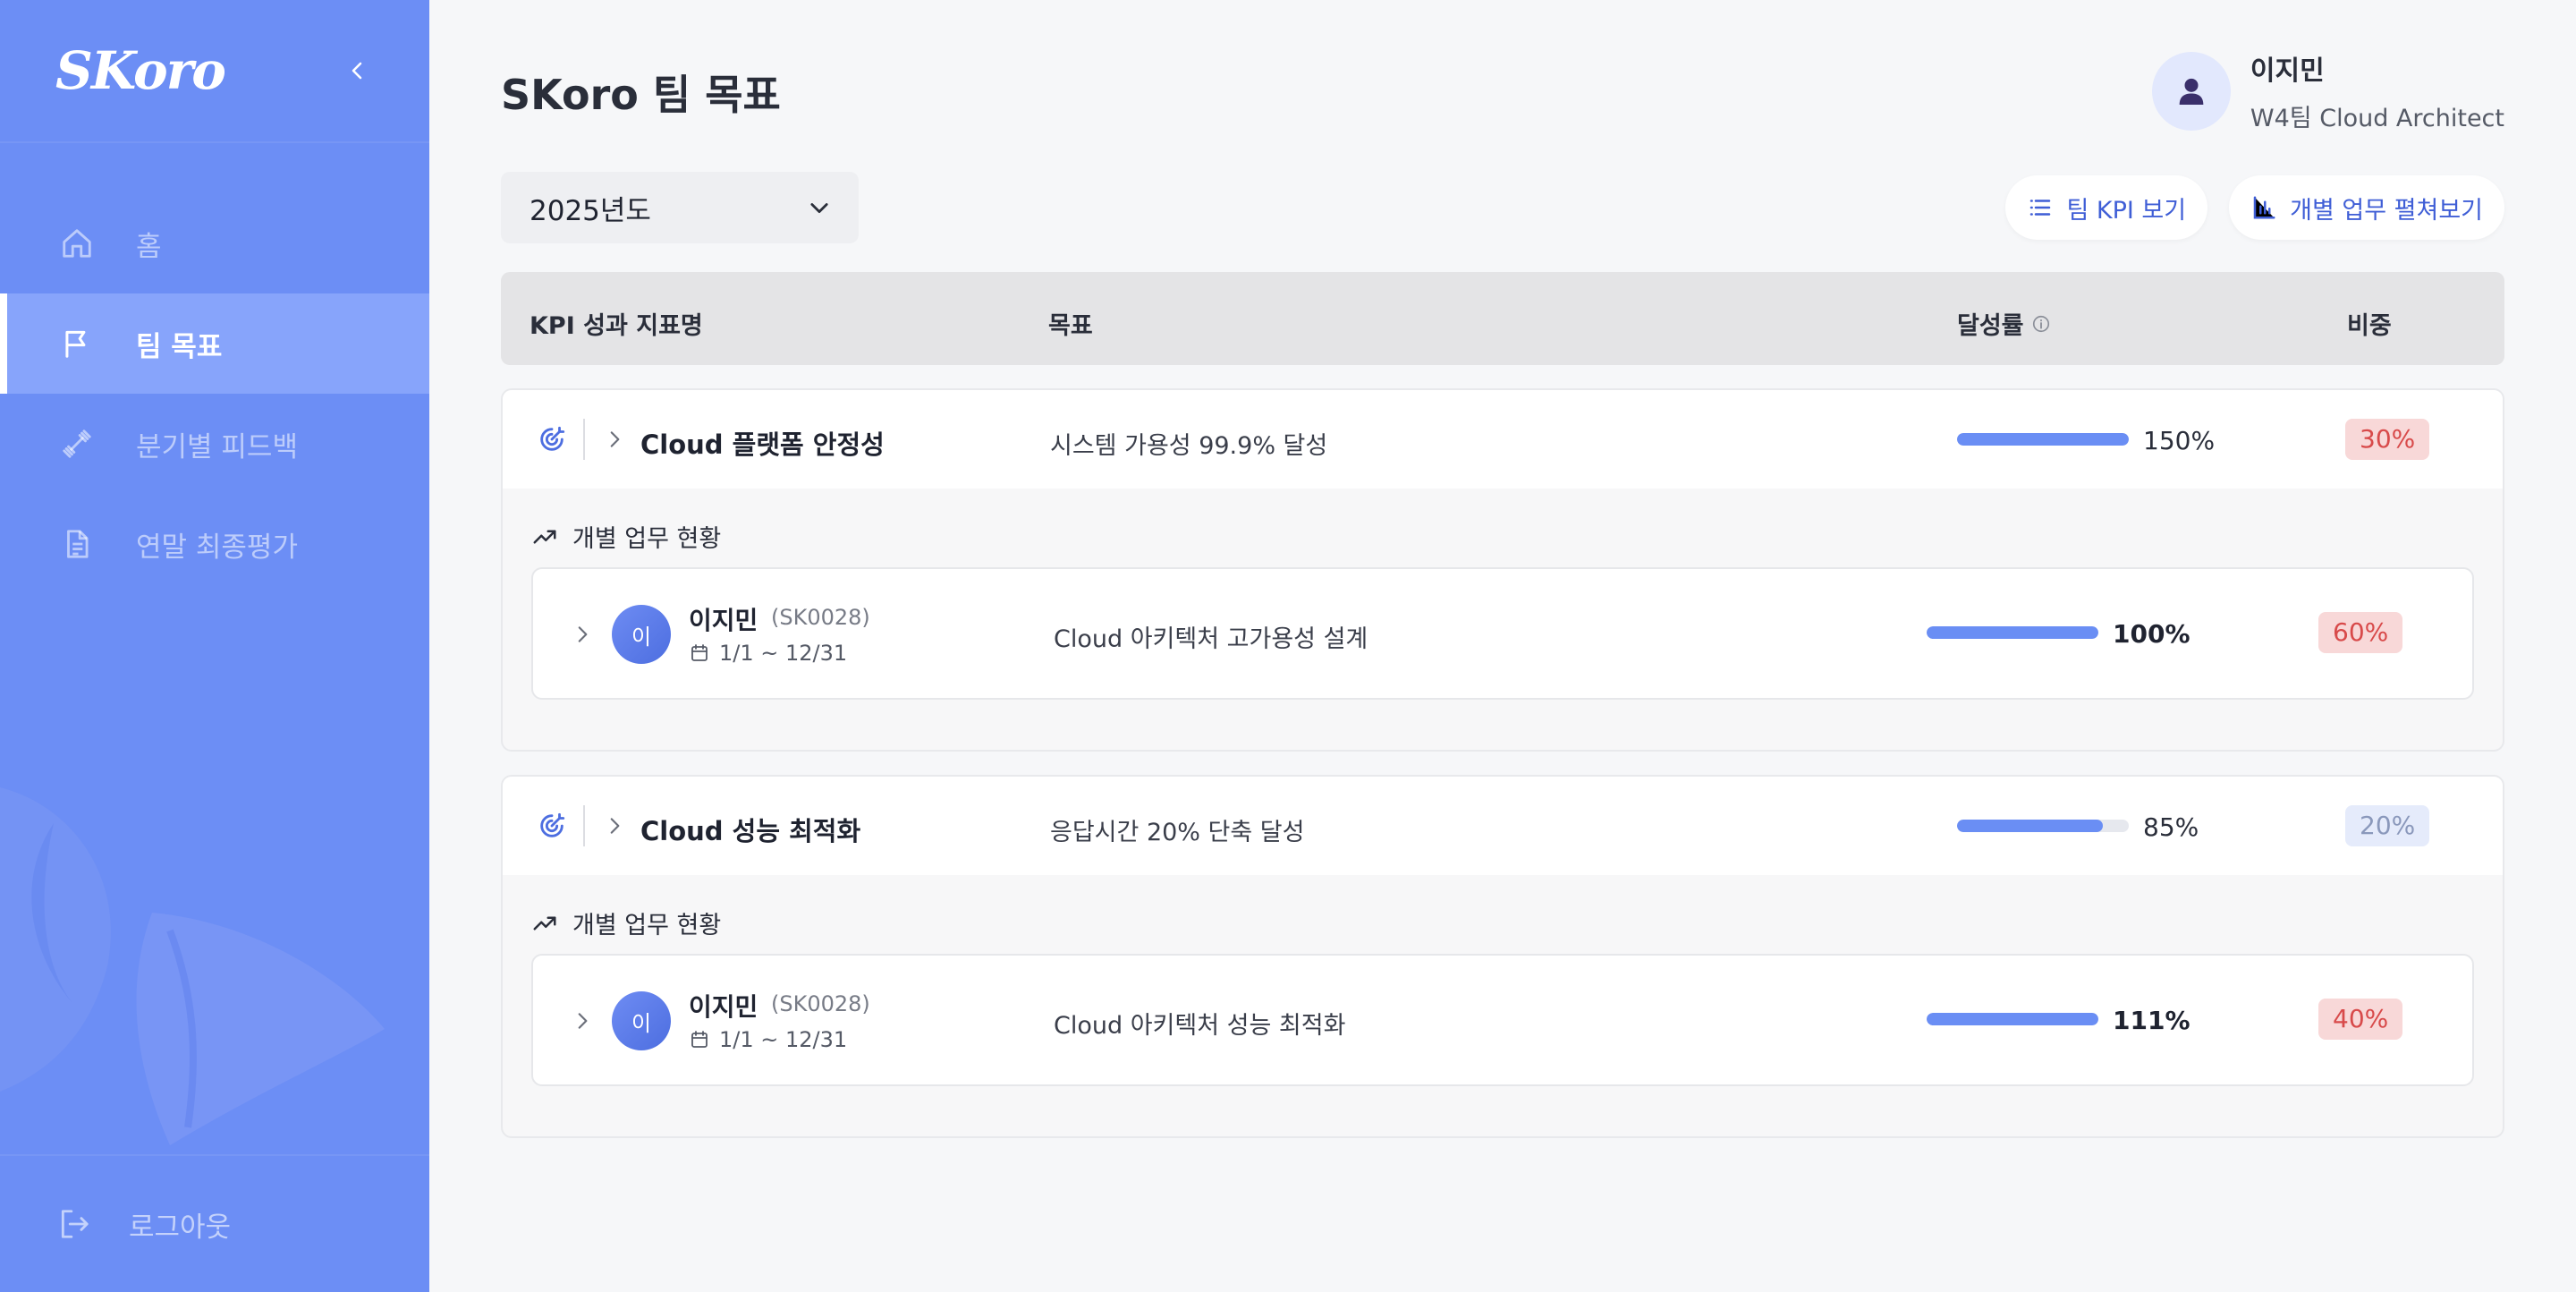 The height and width of the screenshot is (1292, 2576). Describe the element at coordinates (750, 831) in the screenshot. I see `kpi-name: Cloud 성능 최적화` at that location.